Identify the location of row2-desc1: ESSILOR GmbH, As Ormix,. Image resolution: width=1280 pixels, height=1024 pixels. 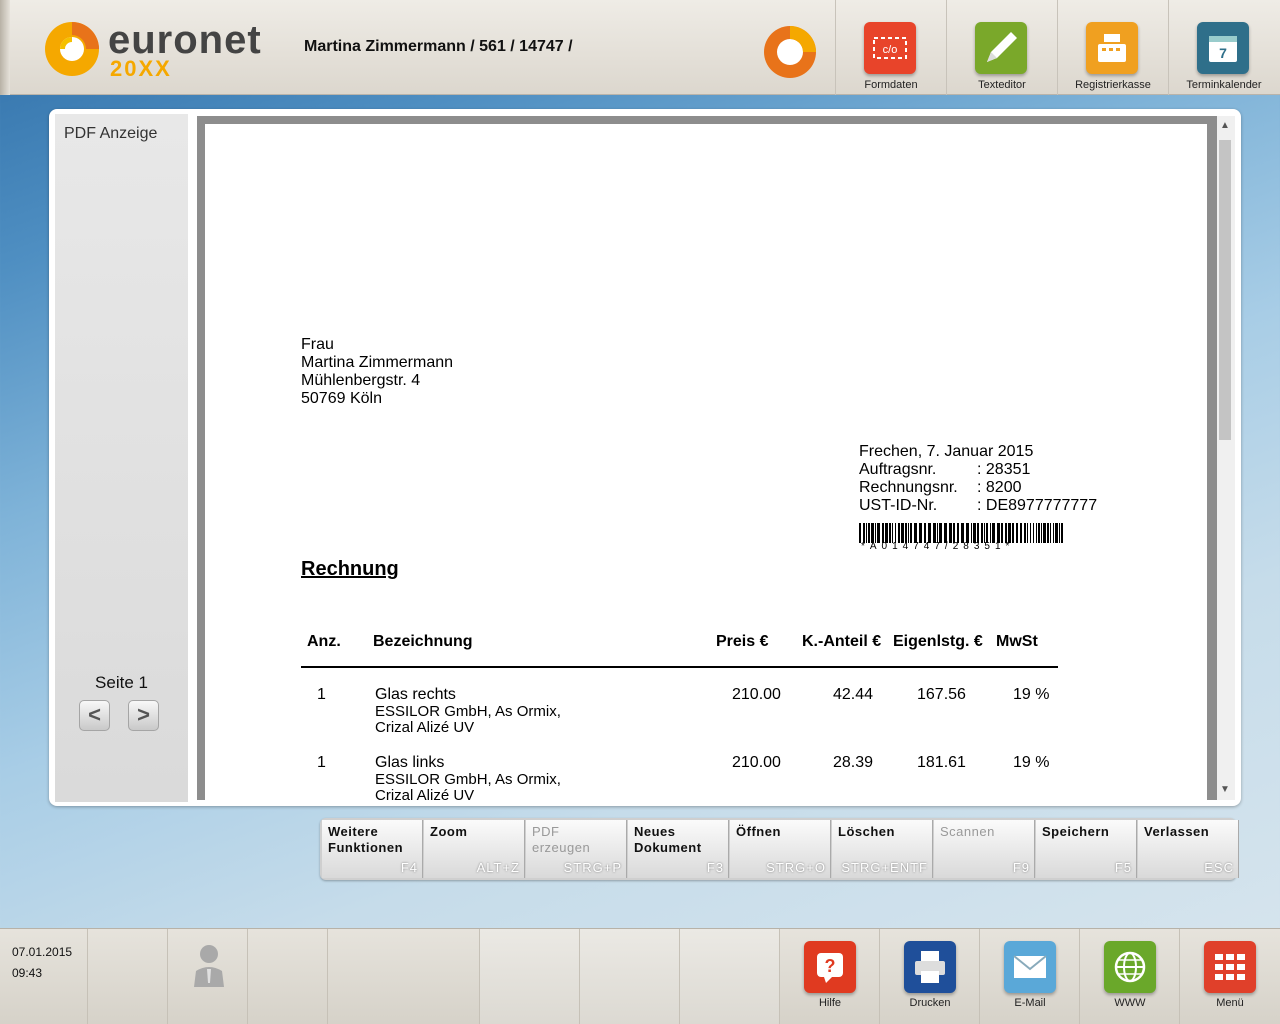
(468, 779).